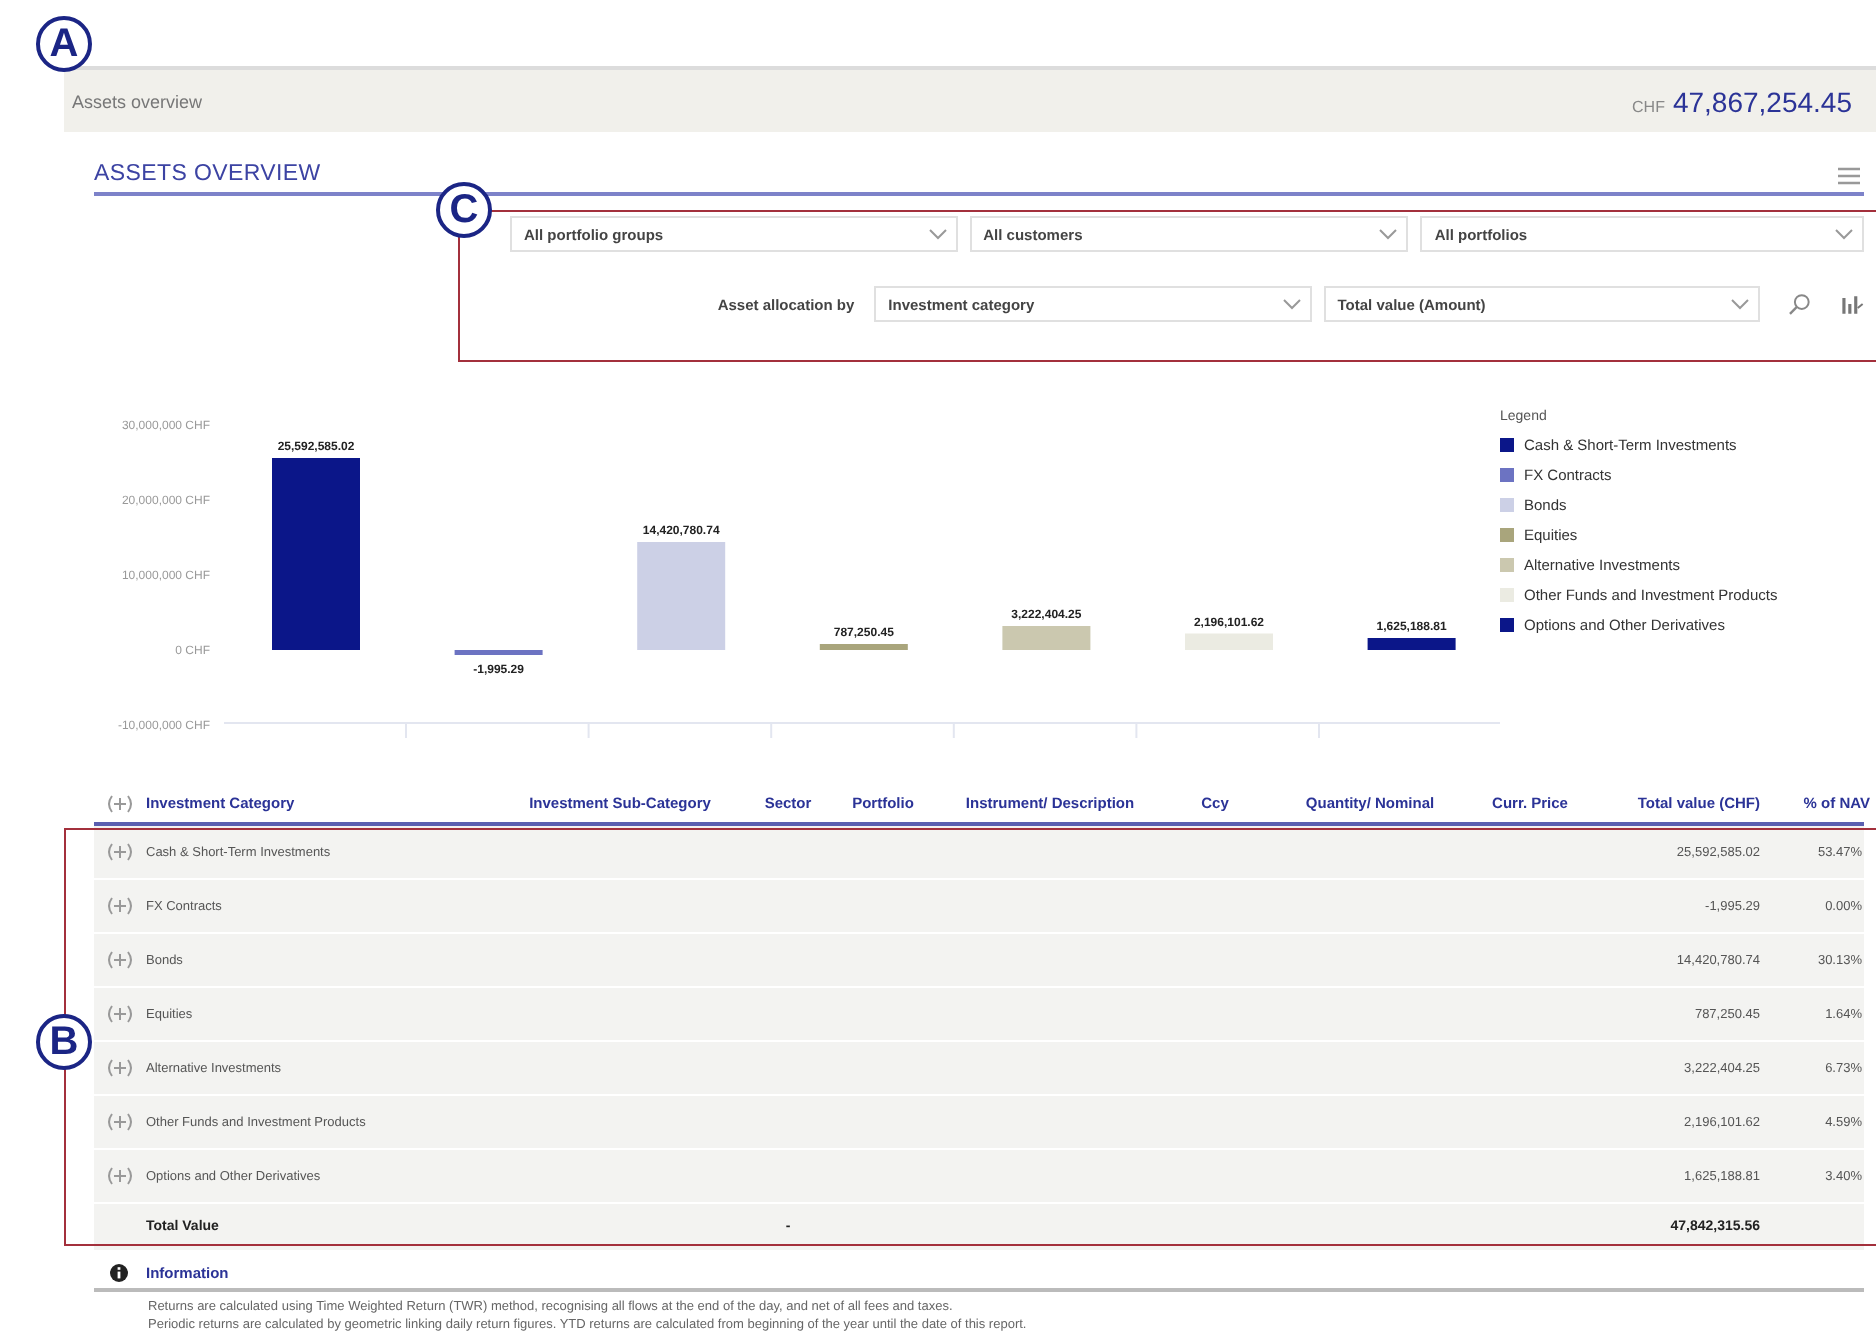 This screenshot has height=1342, width=1876. Describe the element at coordinates (1648, 106) in the screenshot. I see `currency-label: CHF` at that location.